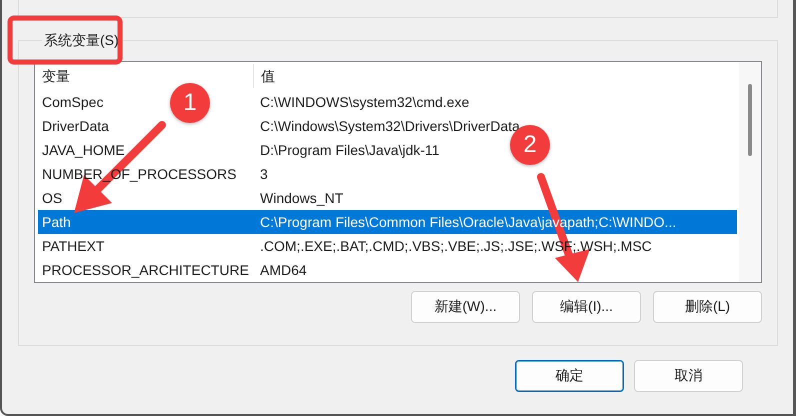  Describe the element at coordinates (50, 198) in the screenshot. I see `table-cell: OS` at that location.